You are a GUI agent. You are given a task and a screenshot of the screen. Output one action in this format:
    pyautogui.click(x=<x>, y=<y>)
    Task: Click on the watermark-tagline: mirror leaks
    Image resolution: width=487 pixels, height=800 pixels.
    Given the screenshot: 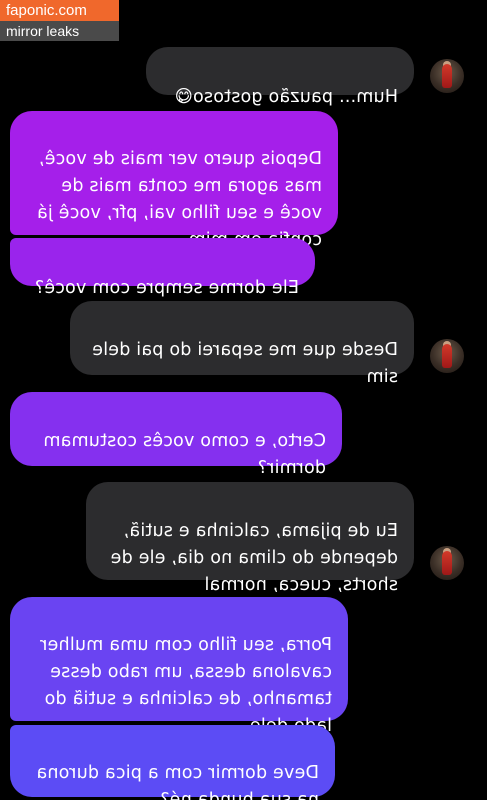 What is the action you would take?
    pyautogui.click(x=59, y=31)
    